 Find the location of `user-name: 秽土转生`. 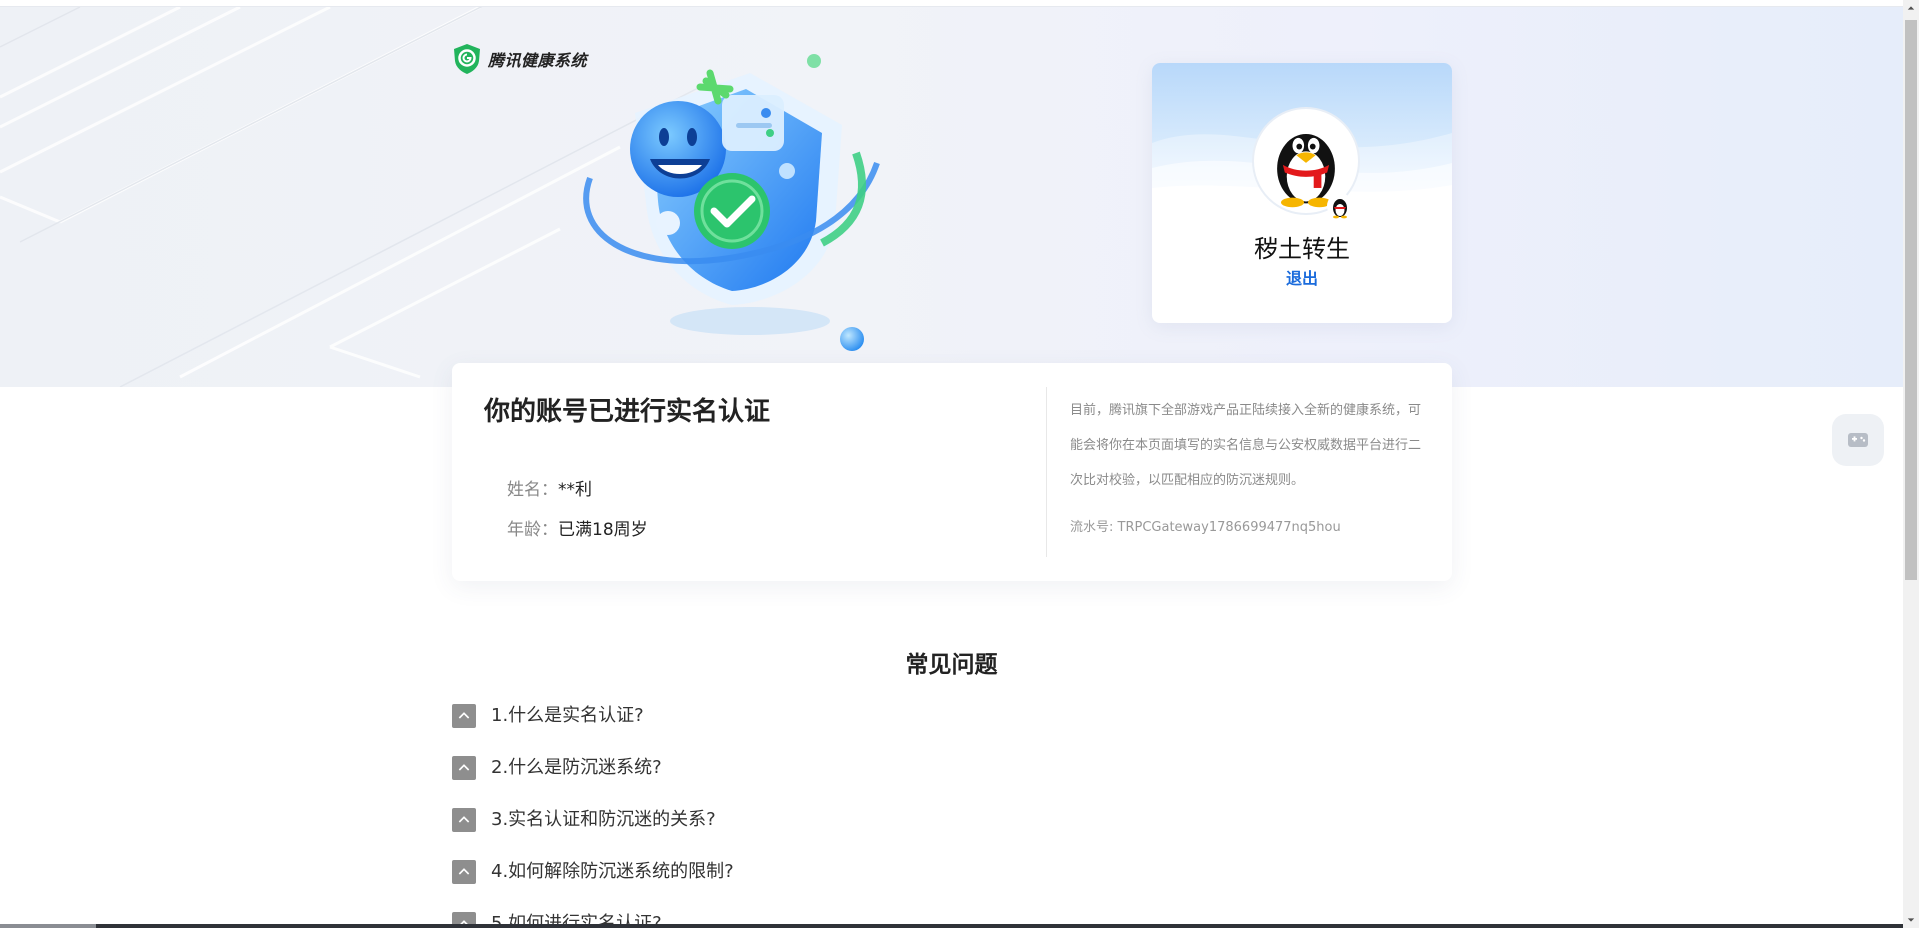

user-name: 秽土转生 is located at coordinates (1302, 249).